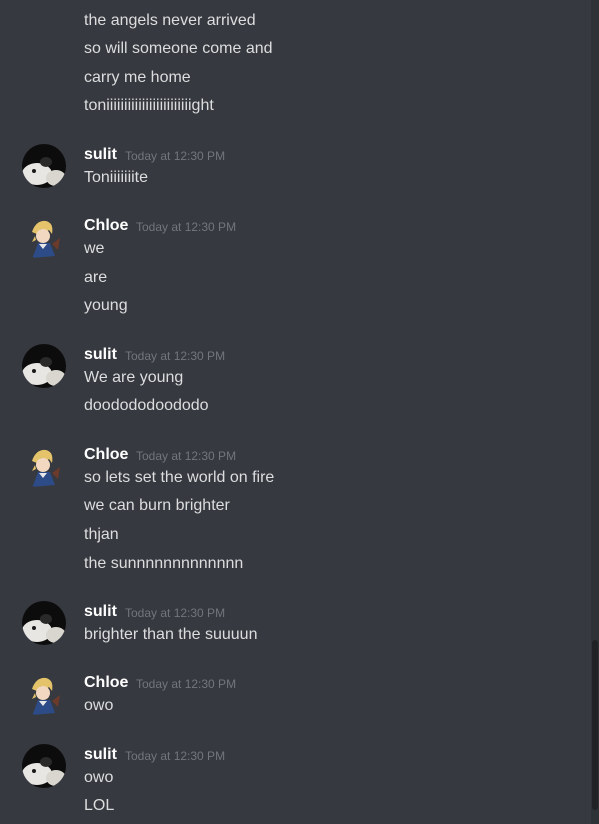  Describe the element at coordinates (134, 377) in the screenshot. I see `message-text: We are young` at that location.